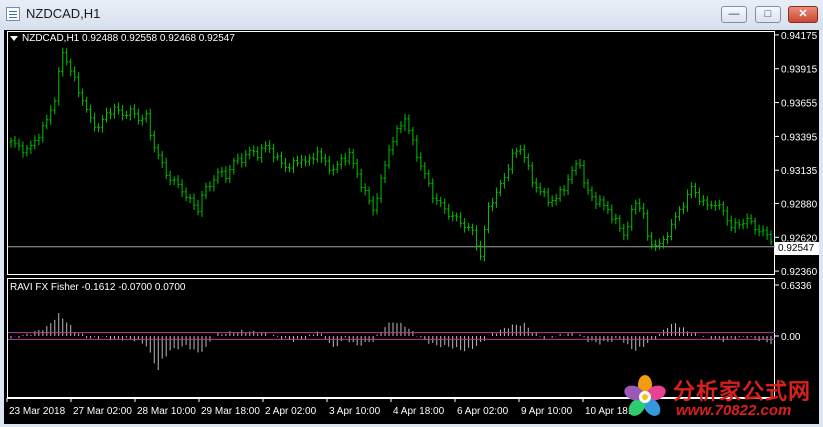 This screenshot has width=823, height=427. I want to click on price-tick-label: 0.93395, so click(799, 137).